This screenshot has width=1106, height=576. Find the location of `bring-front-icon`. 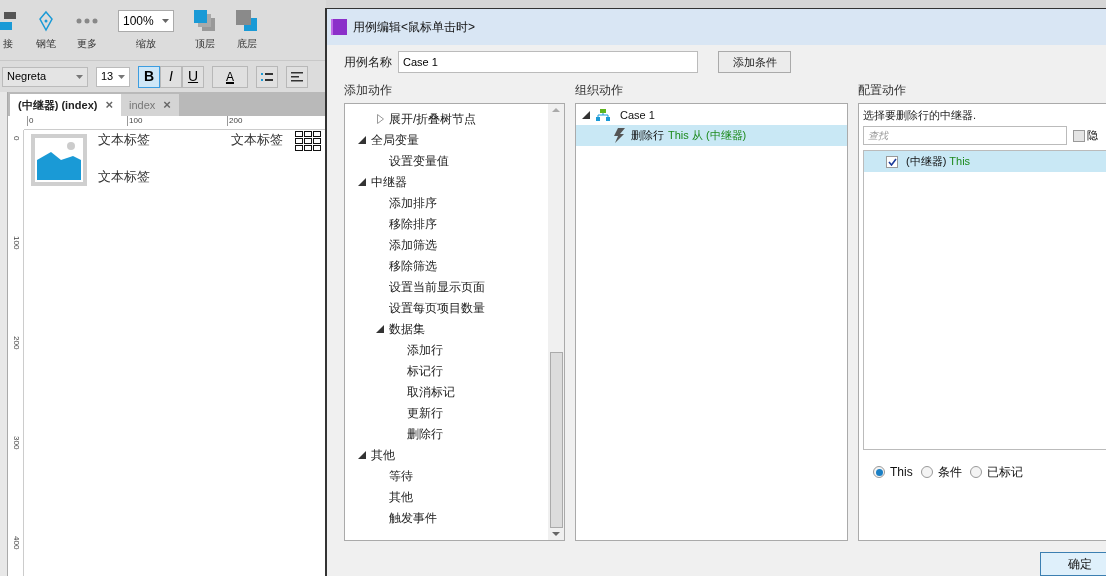

bring-front-icon is located at coordinates (205, 20).